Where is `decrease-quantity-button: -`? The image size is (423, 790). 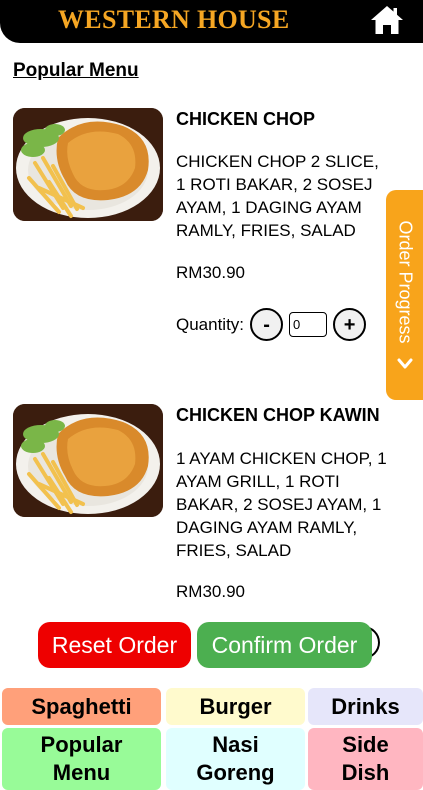
decrease-quantity-button: - is located at coordinates (267, 324).